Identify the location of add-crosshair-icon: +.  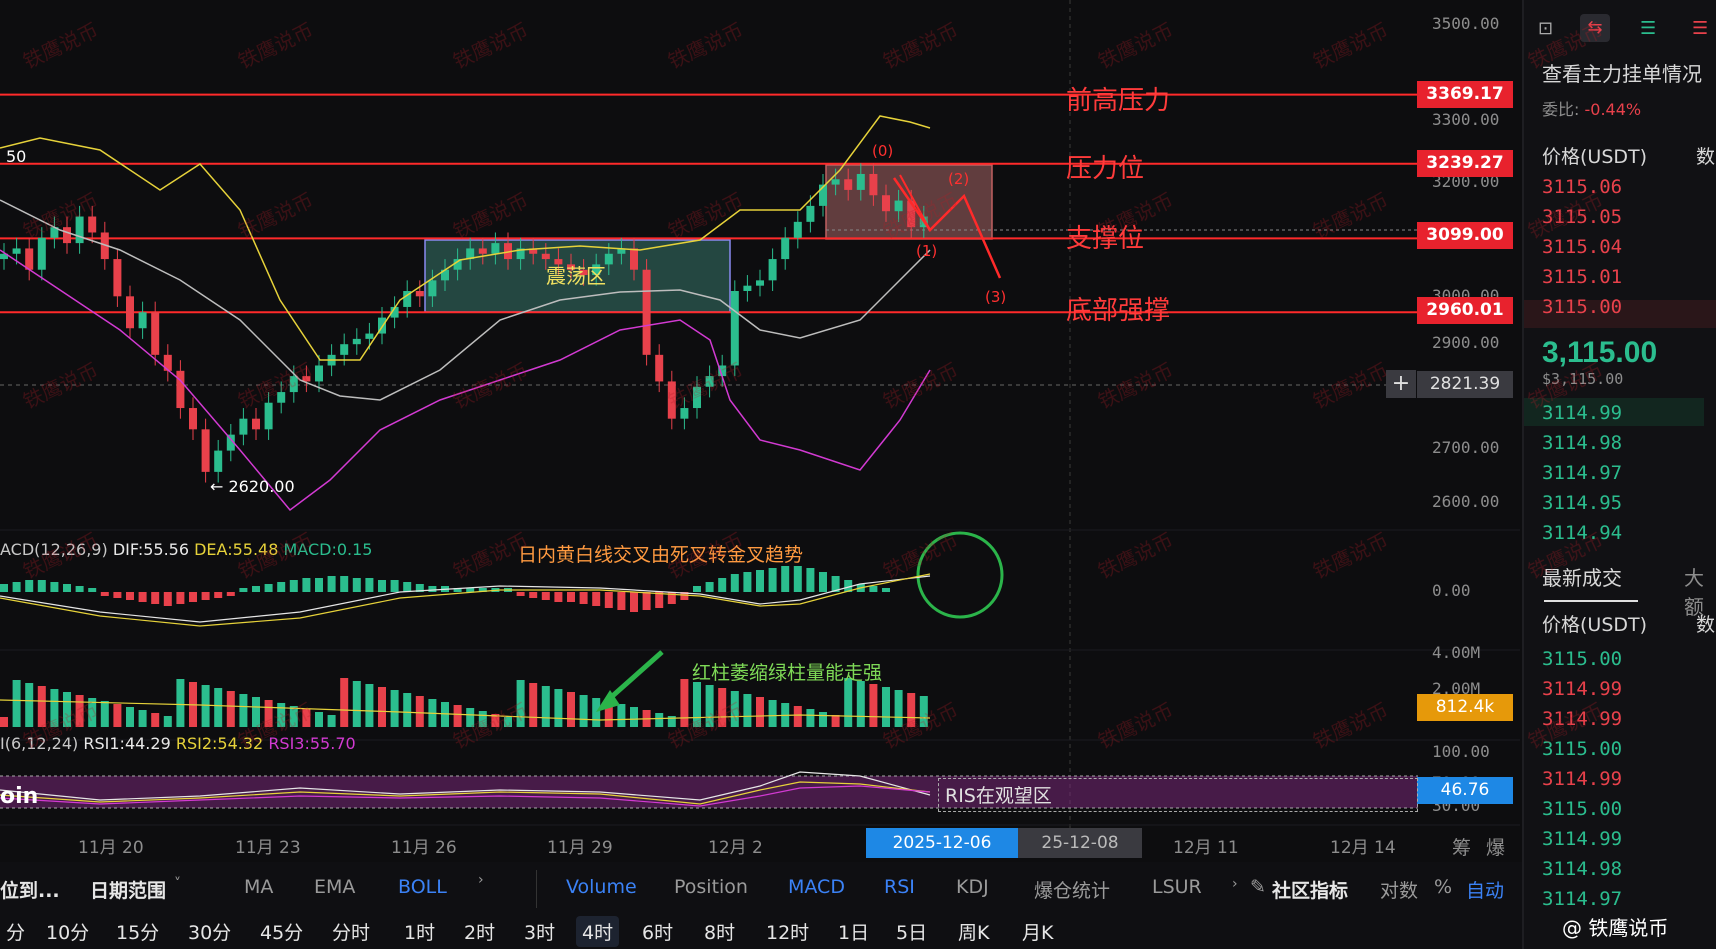
(1401, 384).